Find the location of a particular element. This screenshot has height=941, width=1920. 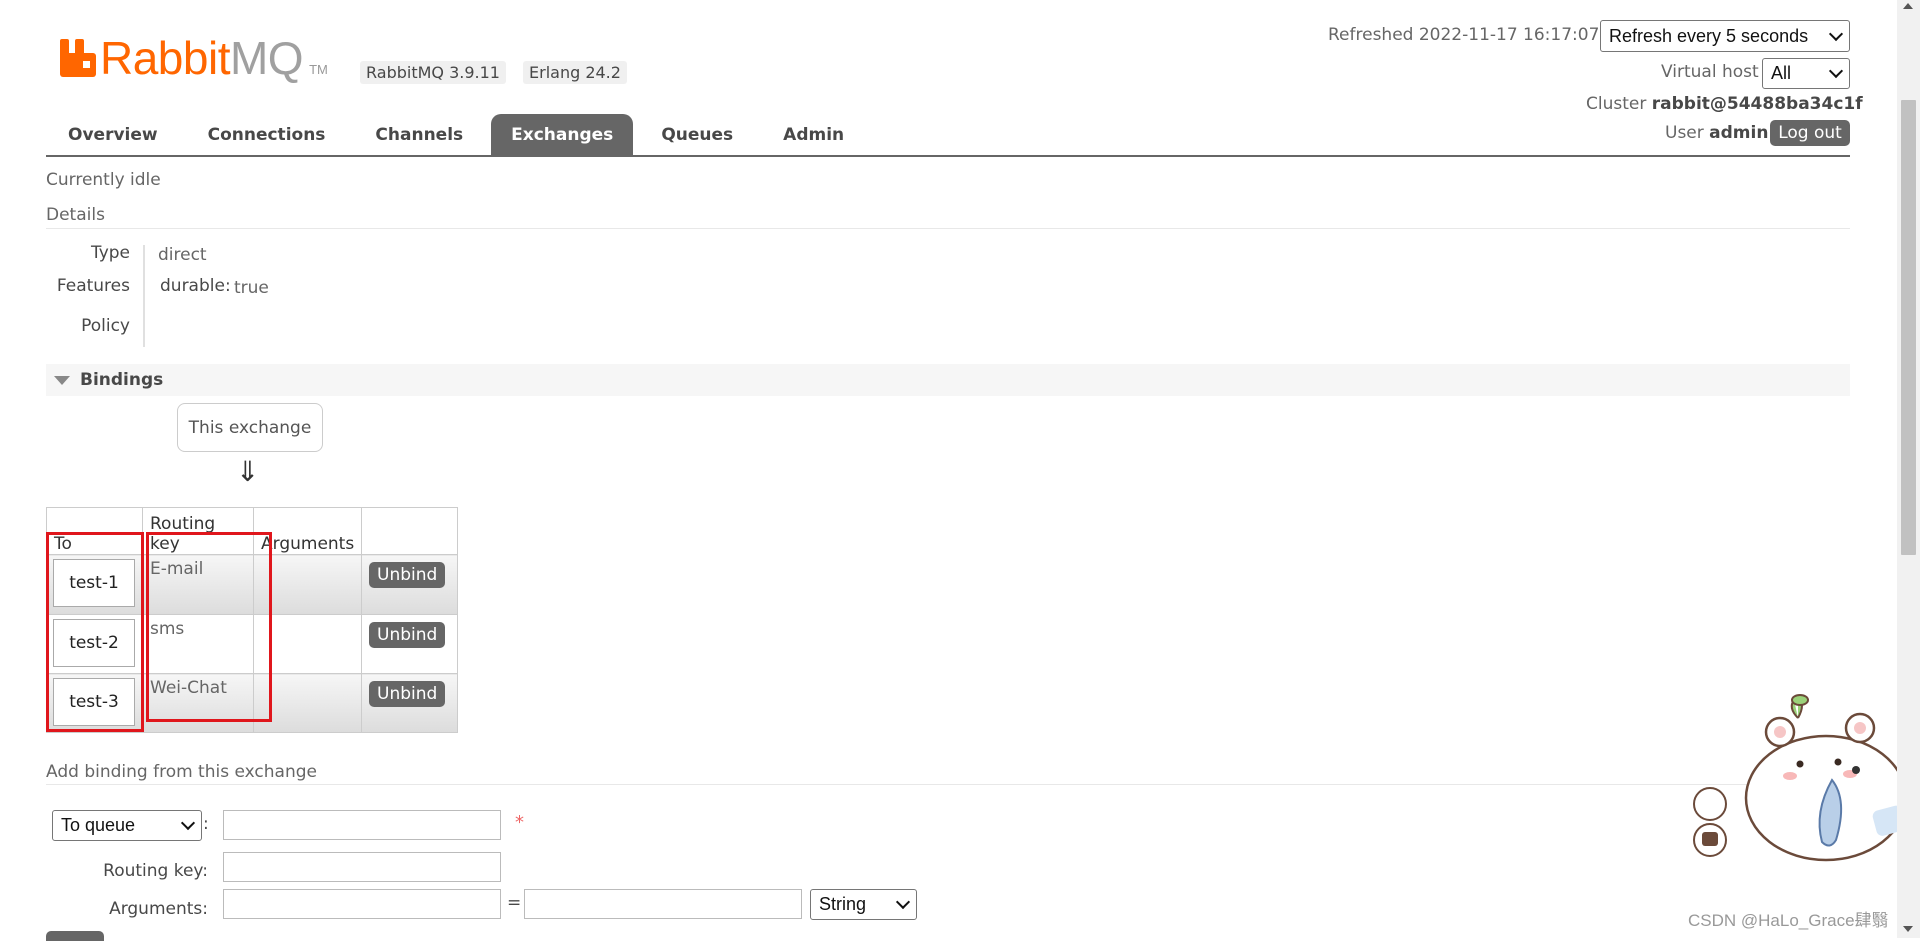

bind-button is located at coordinates (75, 936).